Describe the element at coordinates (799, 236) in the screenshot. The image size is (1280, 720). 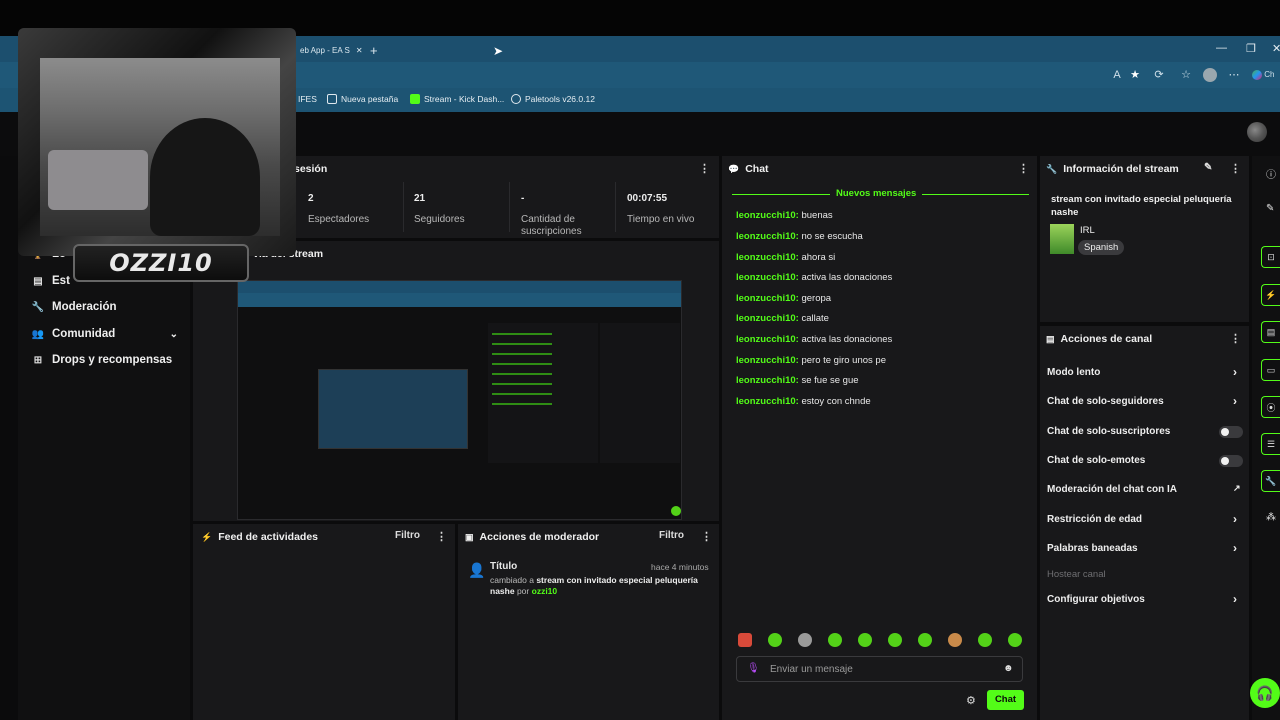
I see `chat-message: leonzucchi10: no se escucha` at that location.